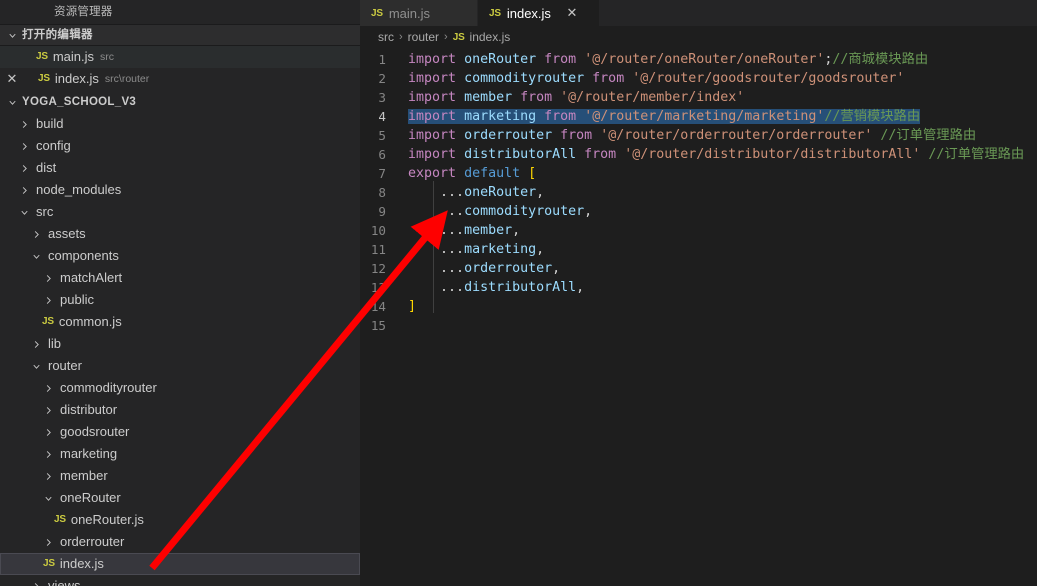  I want to click on breadcrumb-part-src: src, so click(386, 37).